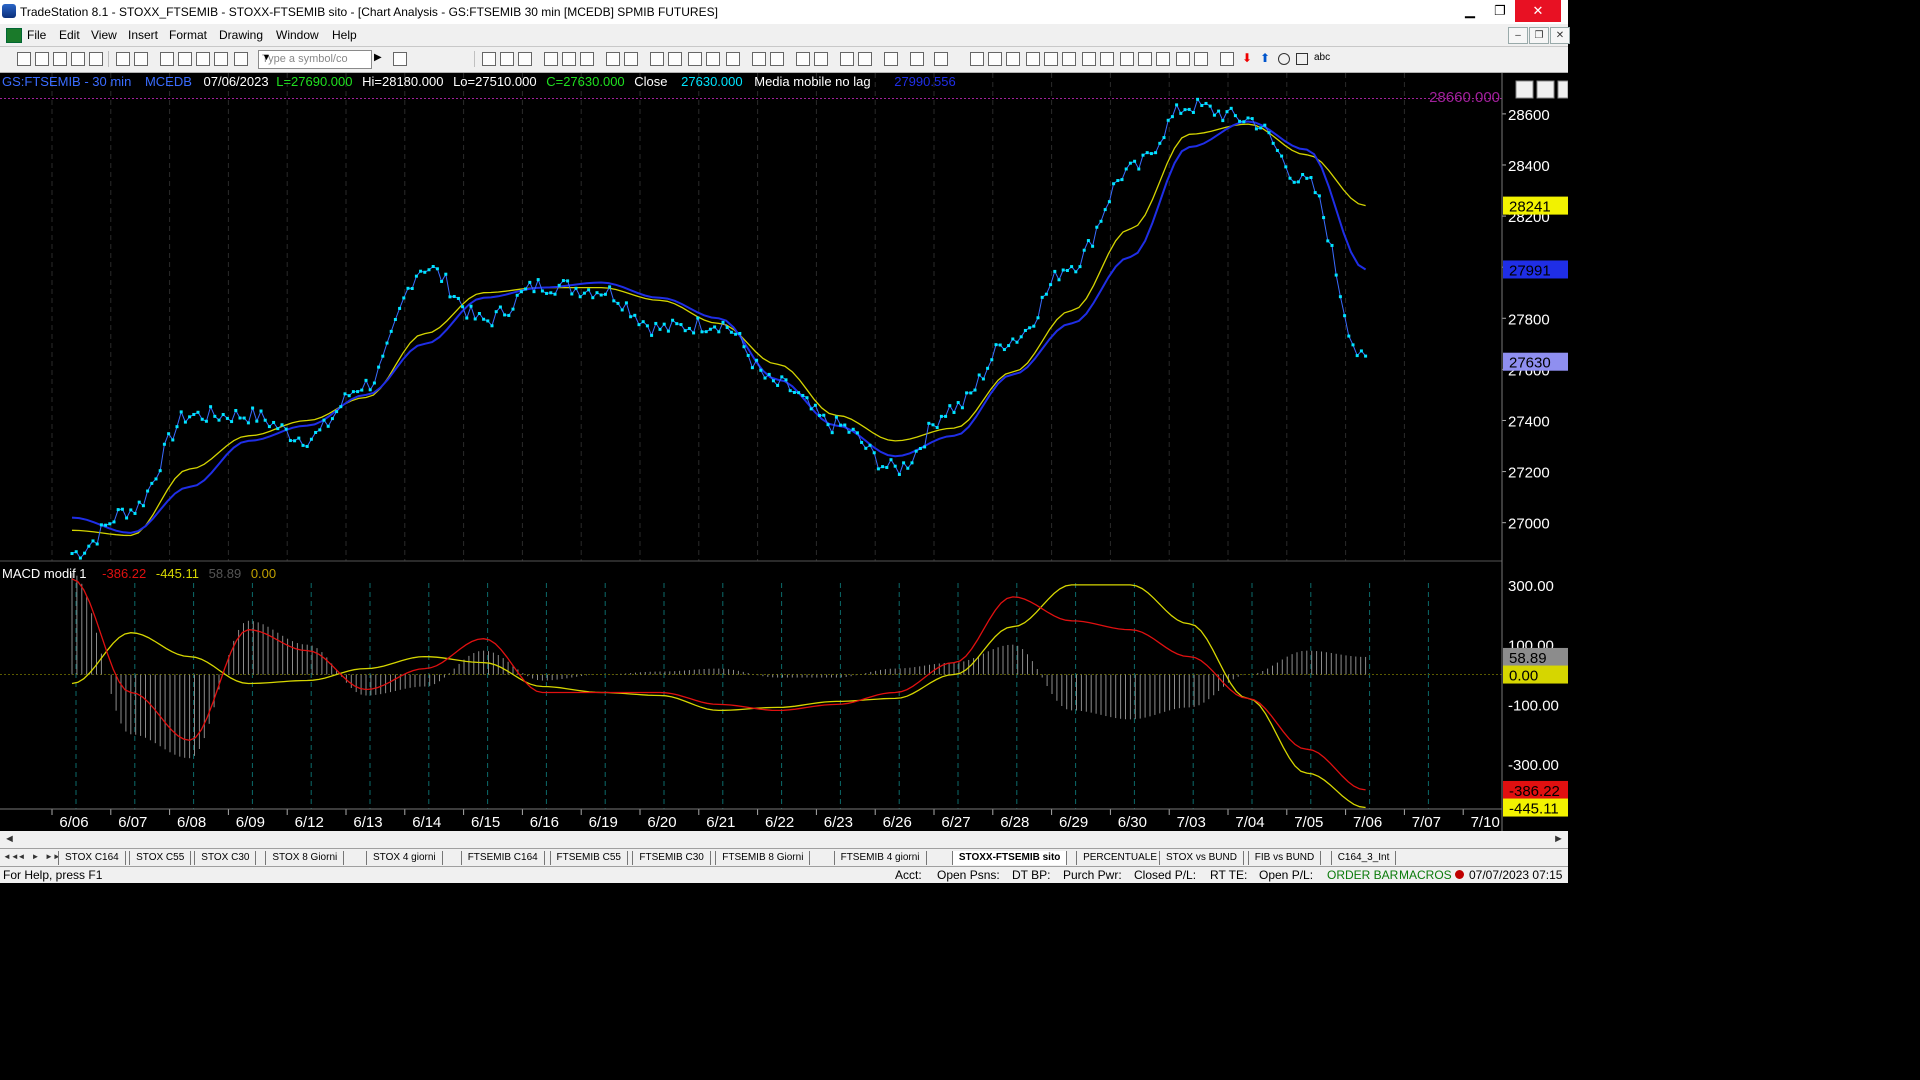 Image resolution: width=1920 pixels, height=1080 pixels. I want to click on subwindow-close-button, so click(1562, 89).